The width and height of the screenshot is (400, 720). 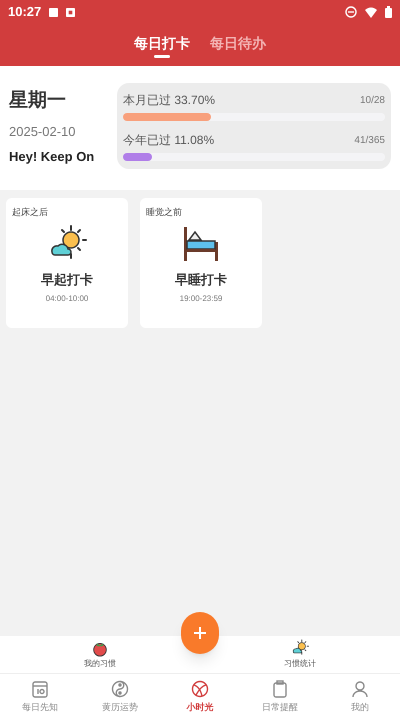 What do you see at coordinates (100, 654) in the screenshot?
I see `habit-bar-item: 我的习惯` at bounding box center [100, 654].